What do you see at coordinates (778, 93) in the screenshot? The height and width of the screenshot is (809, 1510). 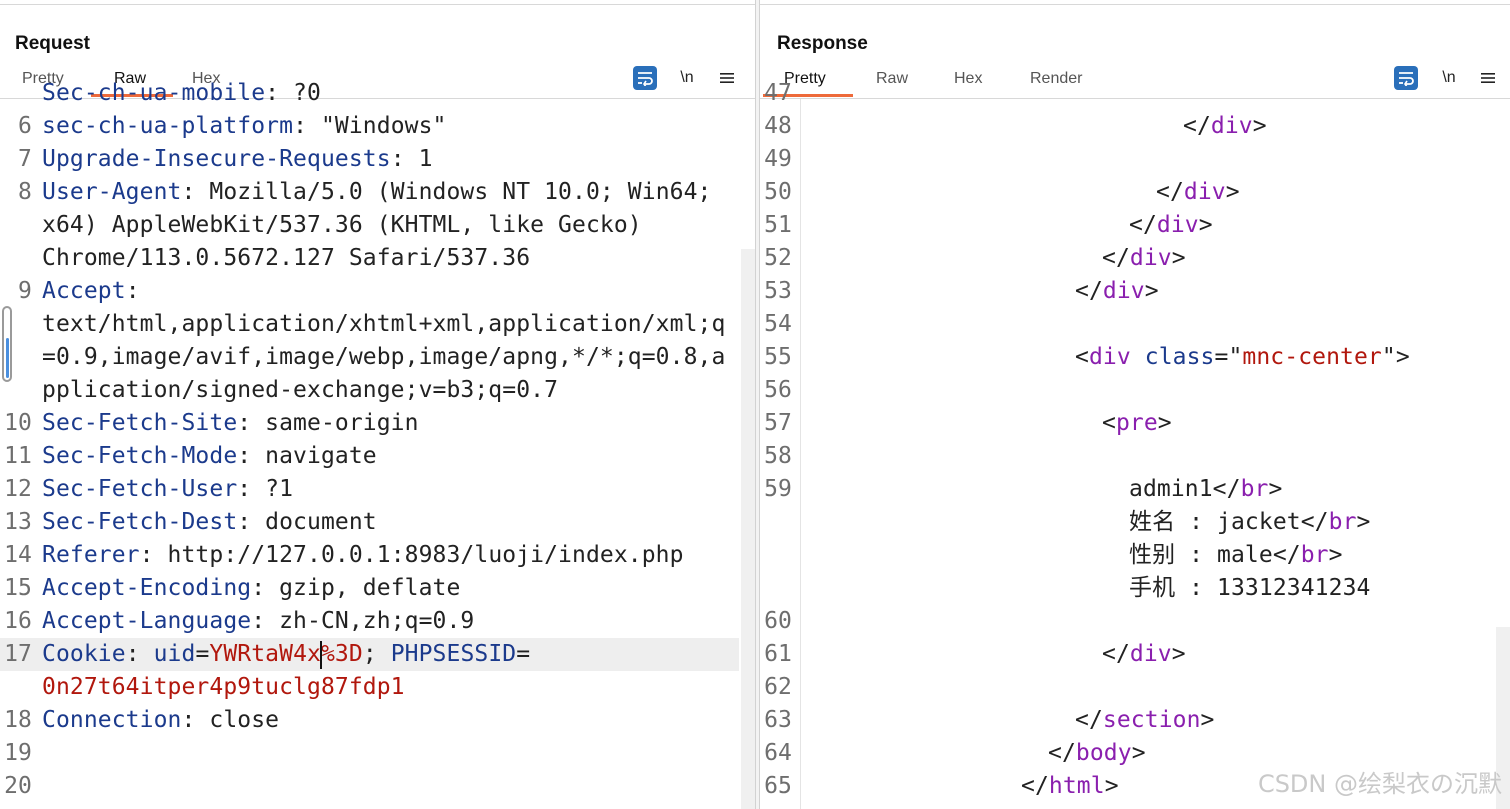 I see `response-line-number: 47` at bounding box center [778, 93].